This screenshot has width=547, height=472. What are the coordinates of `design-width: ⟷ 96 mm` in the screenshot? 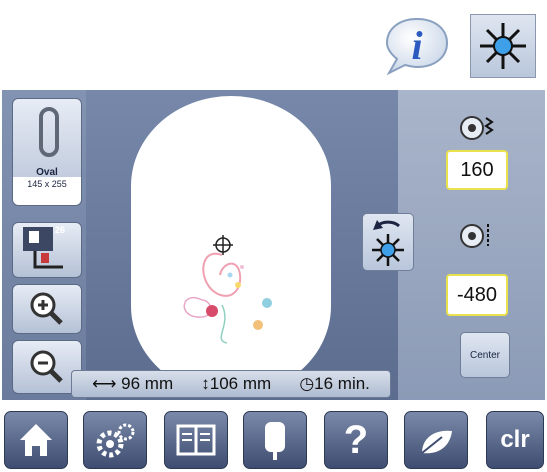 It's located at (133, 383).